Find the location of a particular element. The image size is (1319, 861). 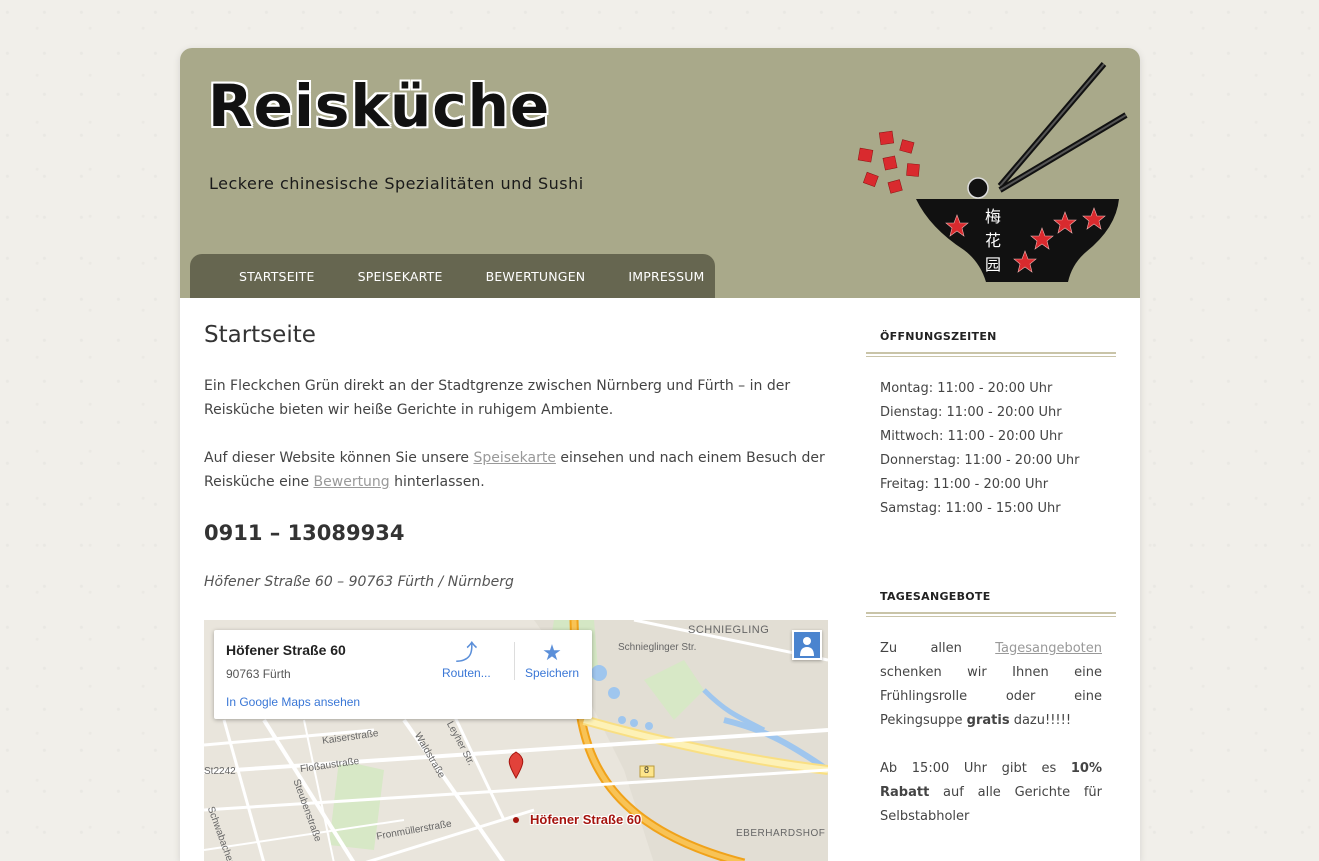

offer2-text-a: Ab 15:00 Uhr gibt es is located at coordinates (975, 768).